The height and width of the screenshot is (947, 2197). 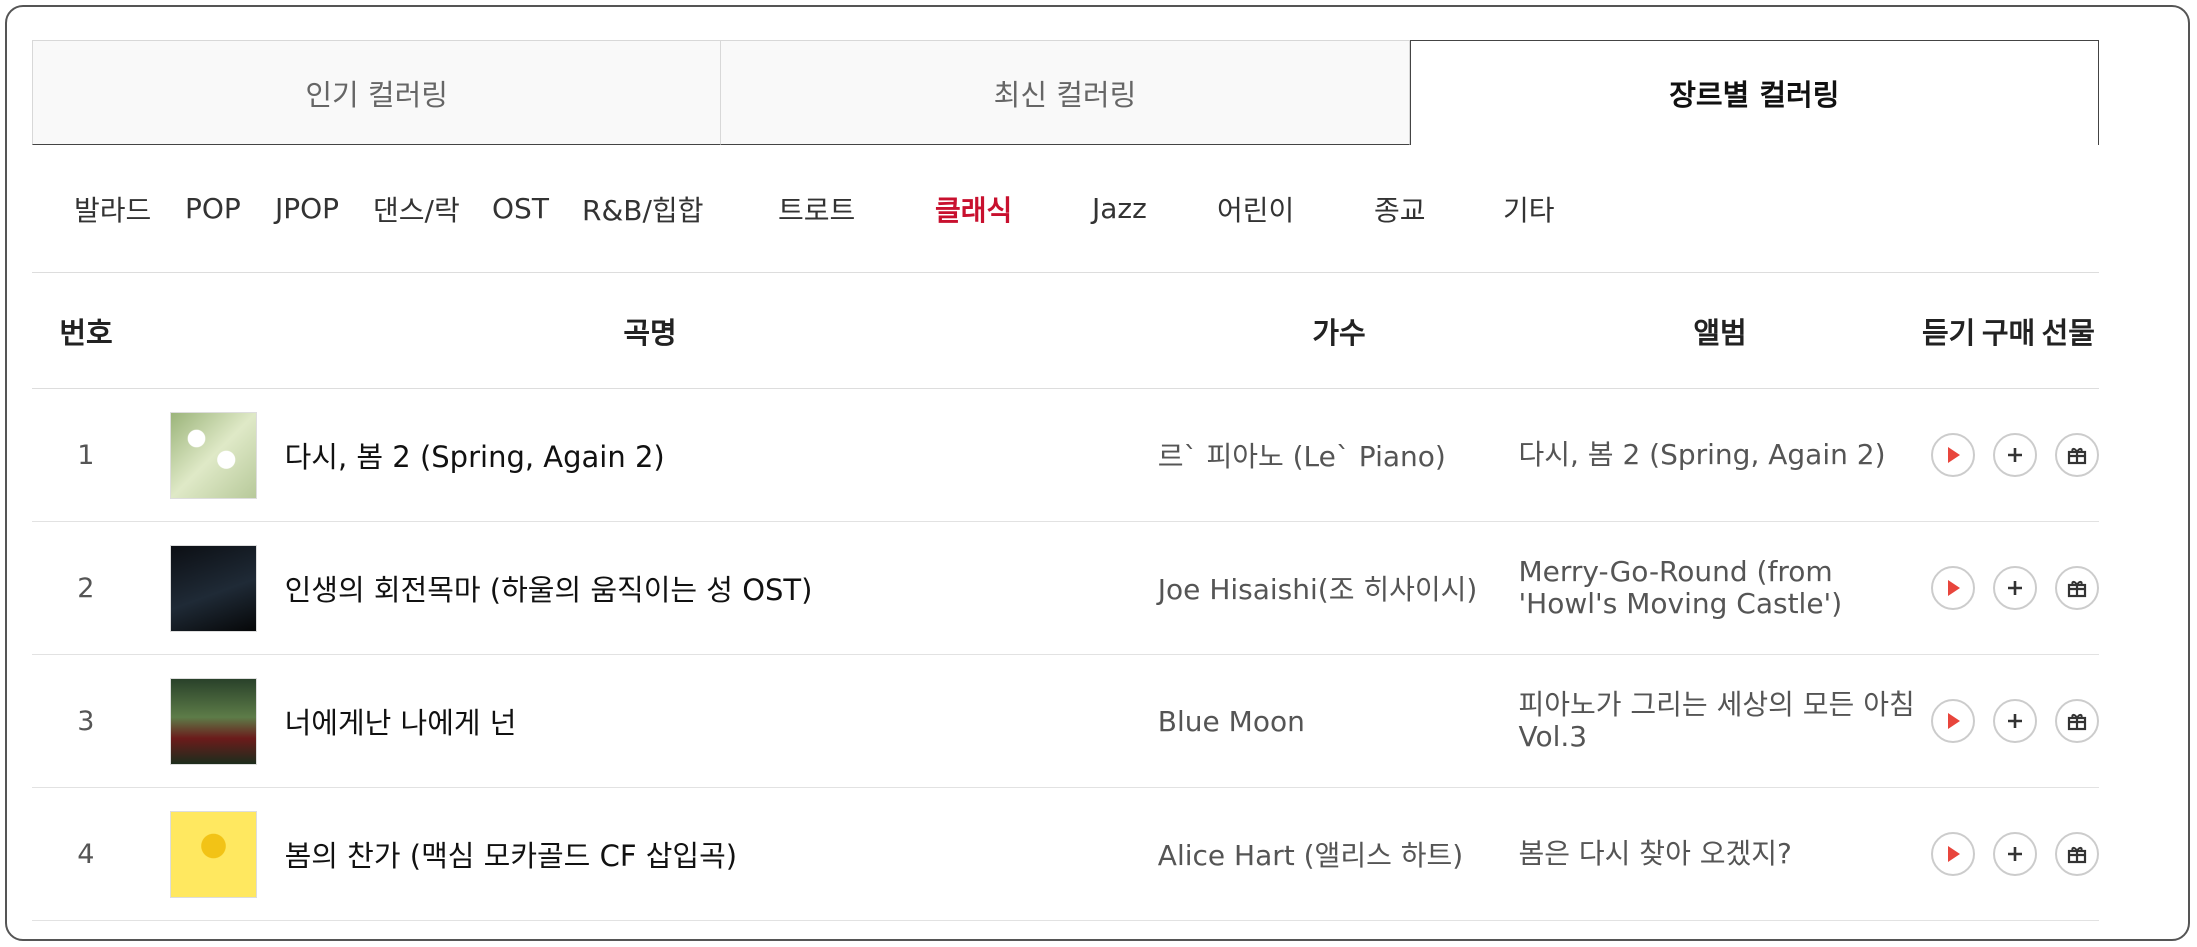 What do you see at coordinates (1334, 588) in the screenshot?
I see `artist-name: Joe Hisaishi(조 히사이시)` at bounding box center [1334, 588].